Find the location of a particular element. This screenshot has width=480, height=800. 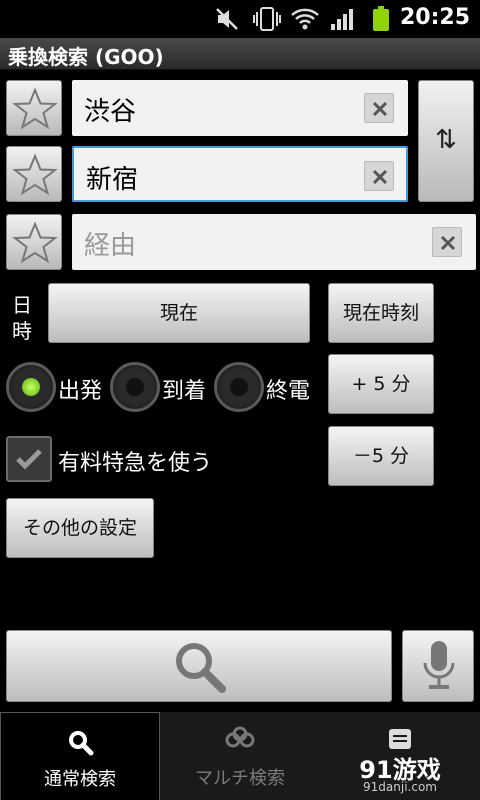

minus-5min-label: －5 分 is located at coordinates (381, 456).